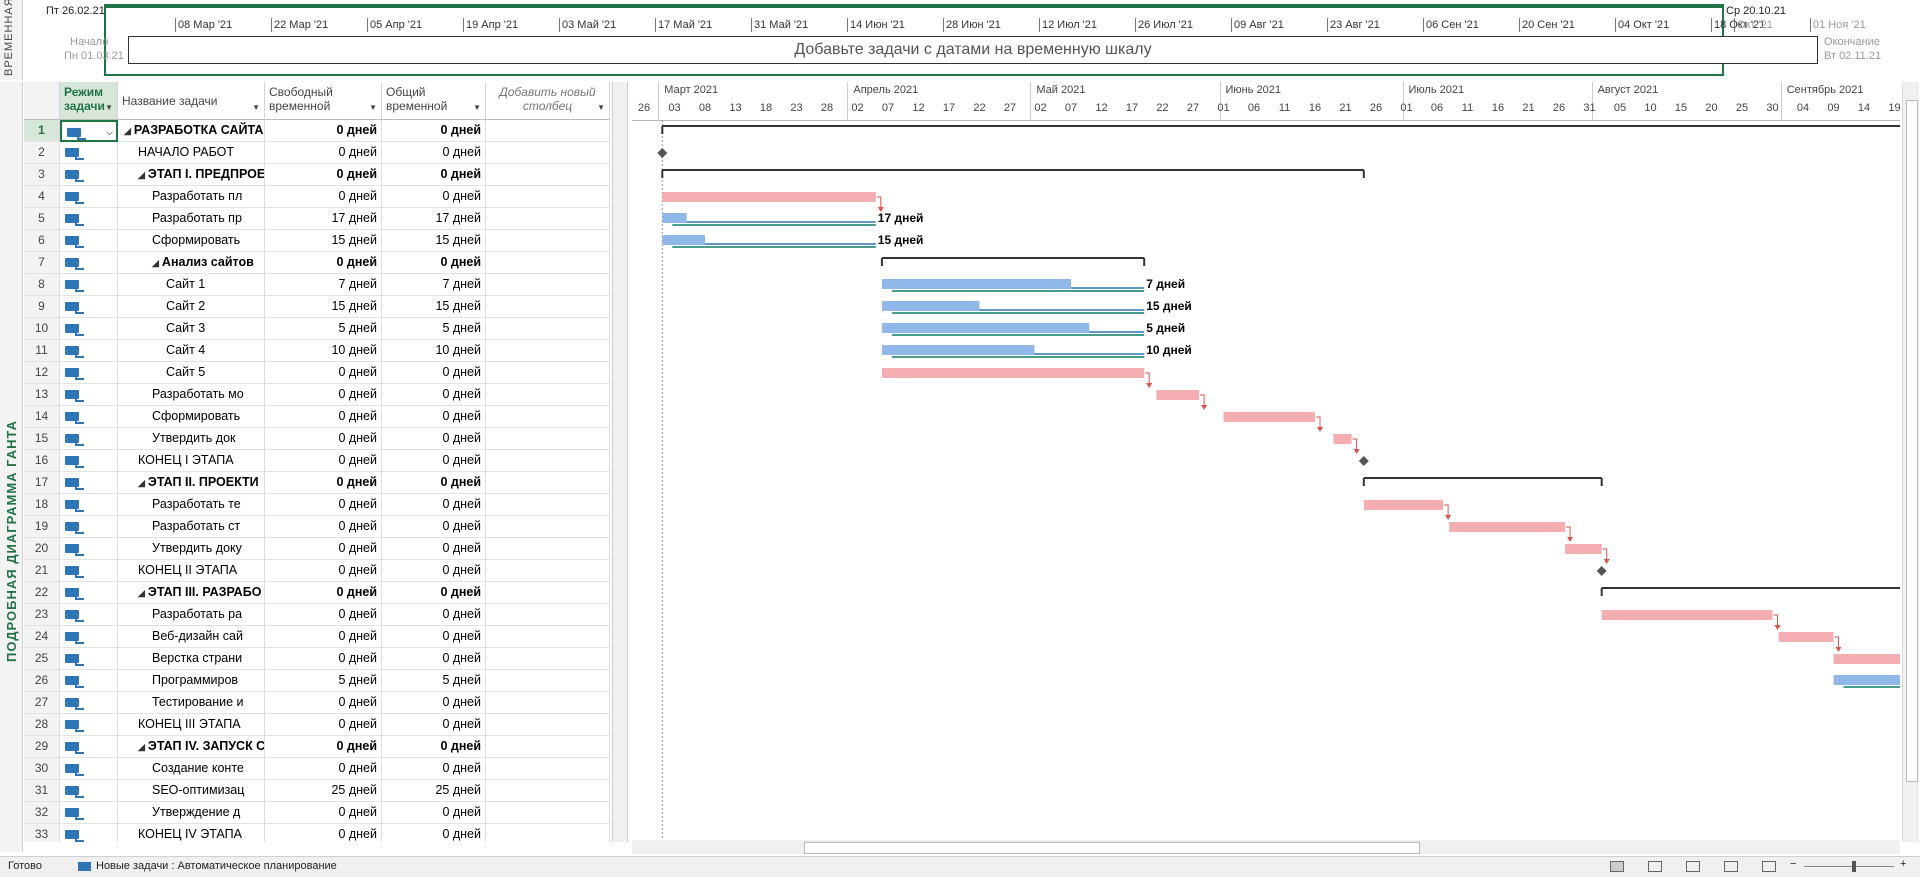 This screenshot has width=1920, height=877. Describe the element at coordinates (434, 791) in the screenshot. I see `total-slack-cell: 25 дней` at that location.